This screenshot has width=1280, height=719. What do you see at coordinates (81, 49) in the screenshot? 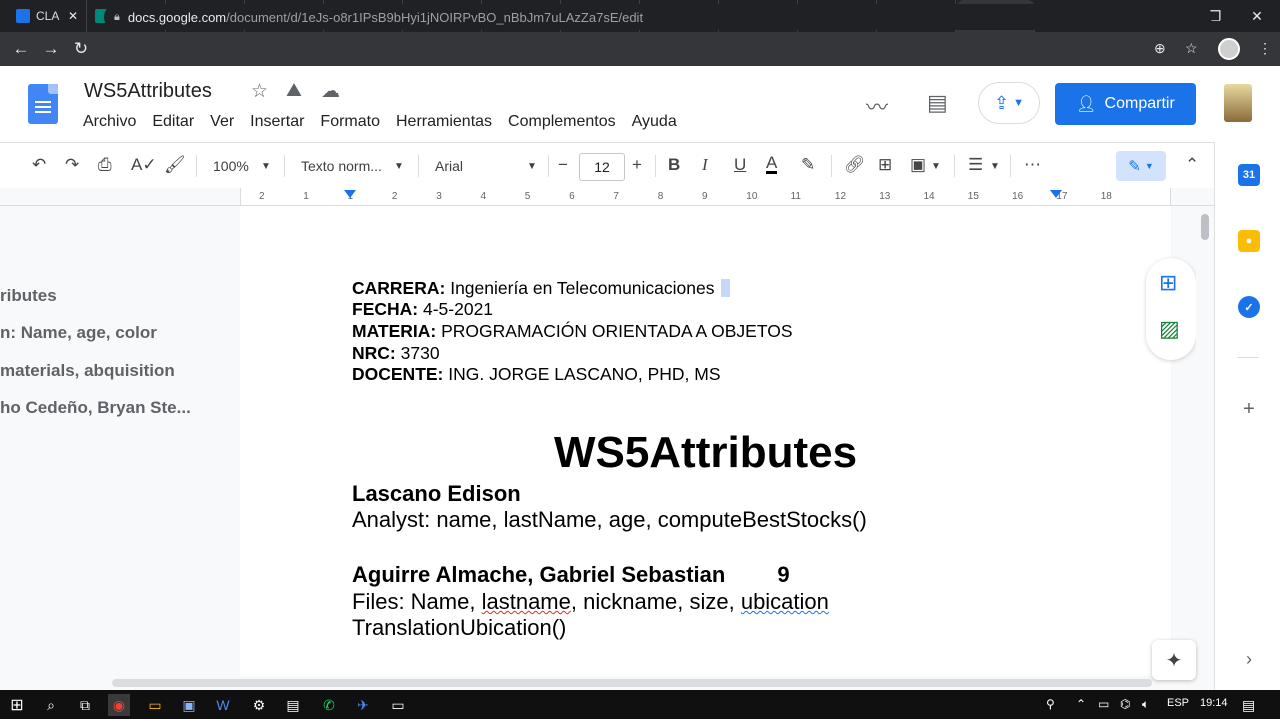
I see `reload-icon: ↻` at bounding box center [81, 49].